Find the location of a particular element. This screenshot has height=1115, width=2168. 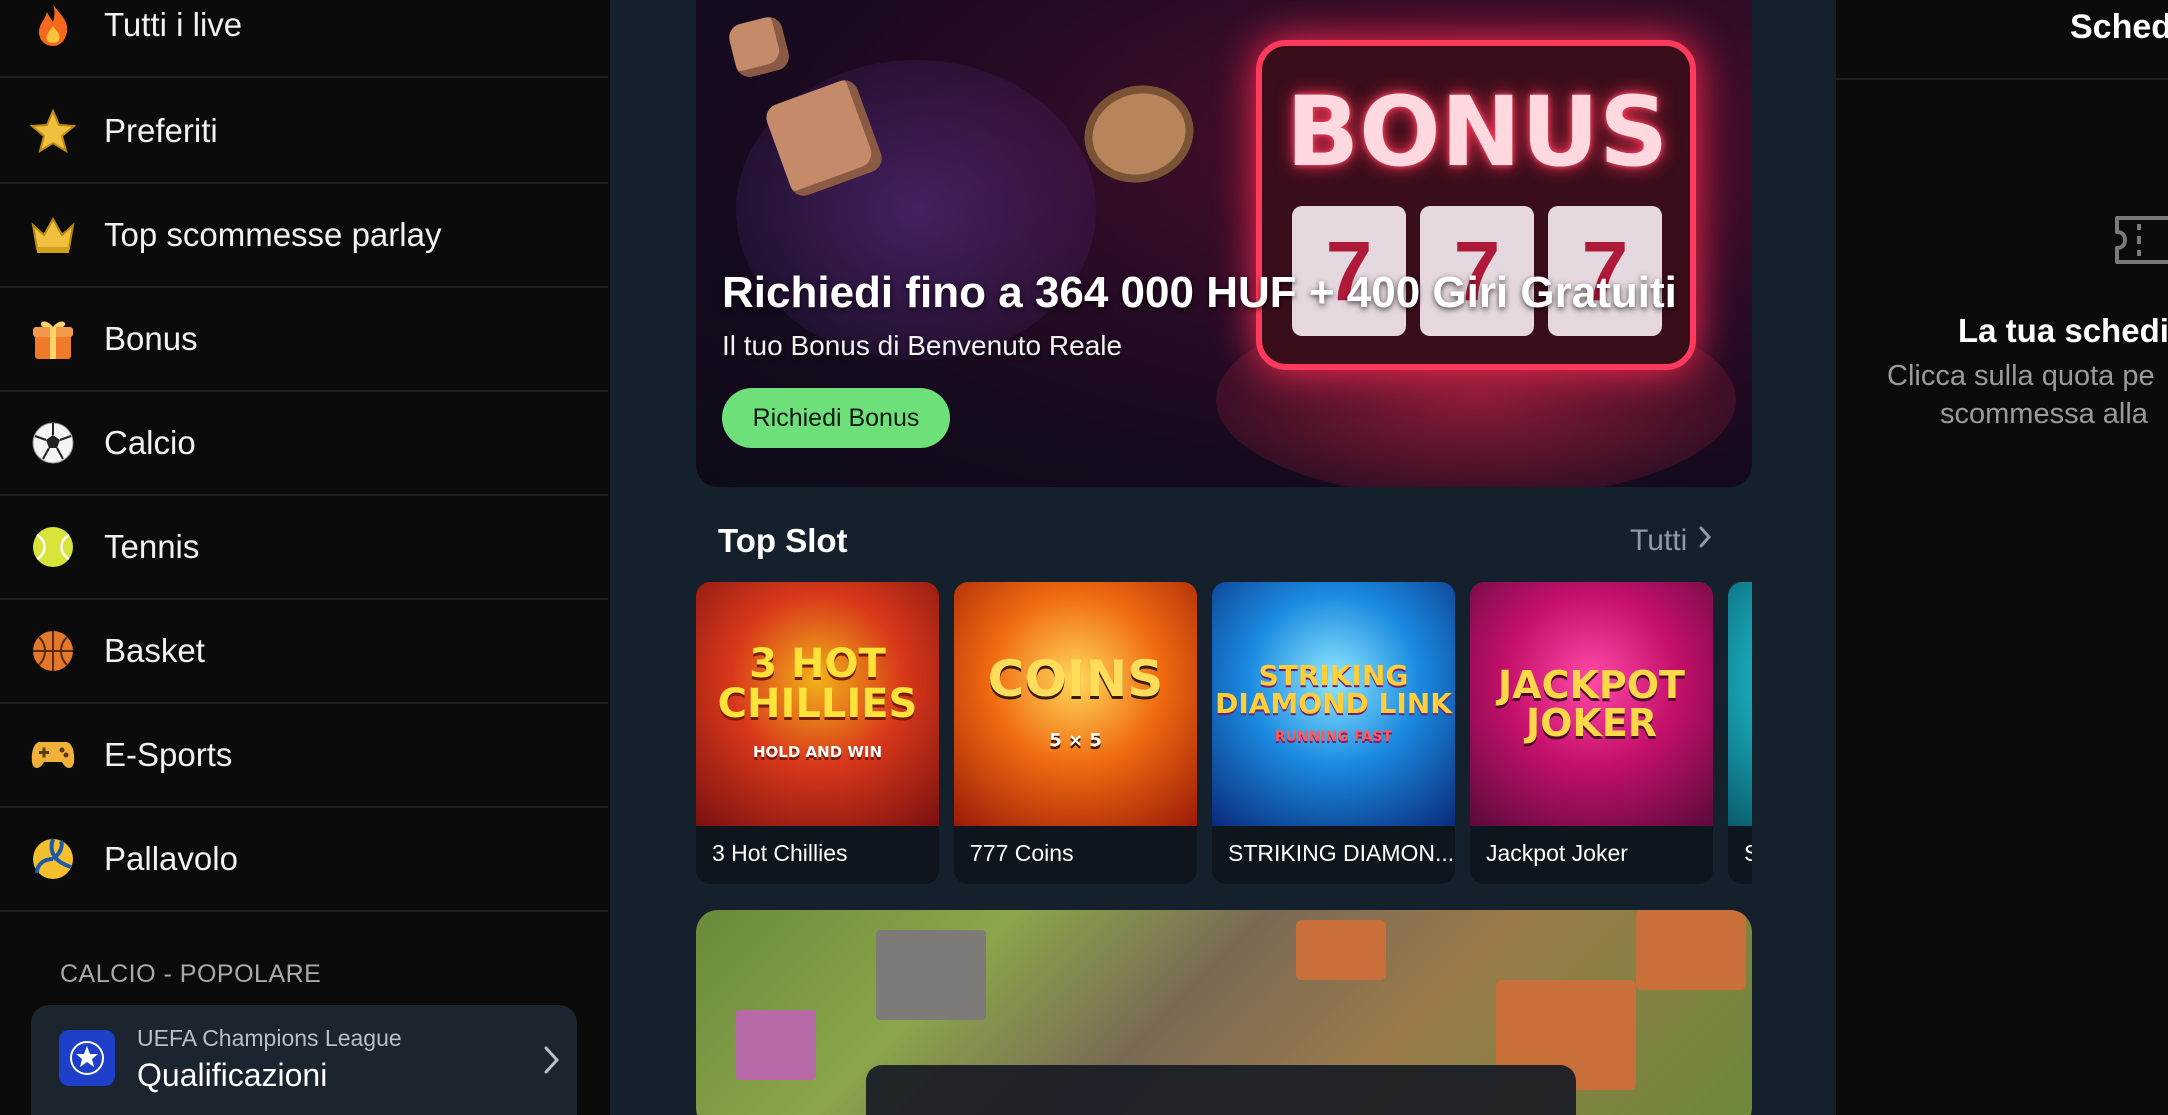

sidebar-item-label: E-Sports is located at coordinates (168, 754).